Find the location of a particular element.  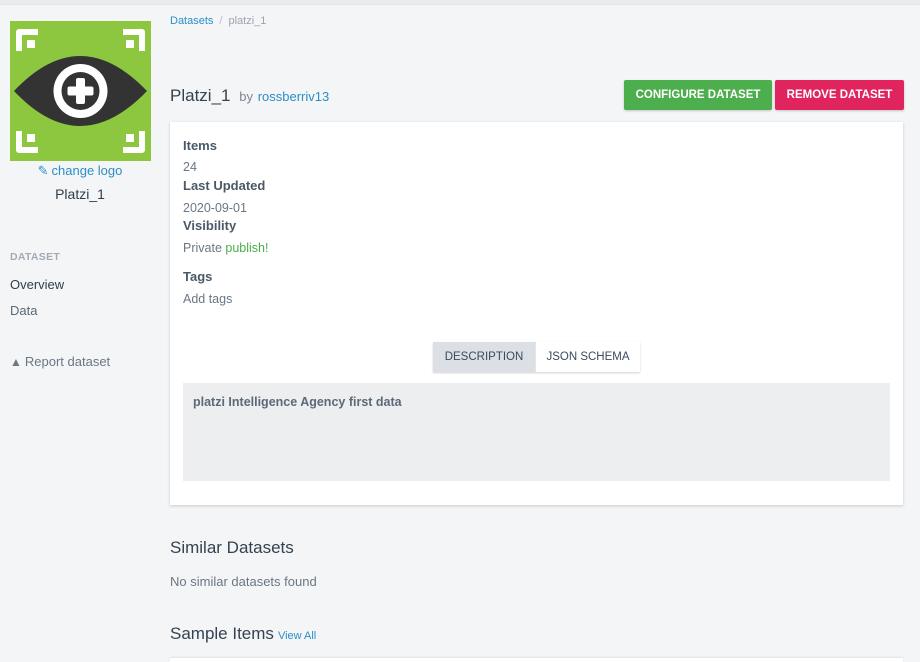

visibility-value: Private publish! is located at coordinates (225, 248).